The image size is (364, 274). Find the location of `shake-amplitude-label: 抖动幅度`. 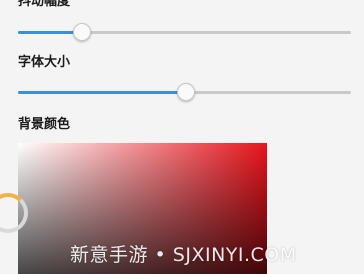

shake-amplitude-label: 抖动幅度 is located at coordinates (44, 4).